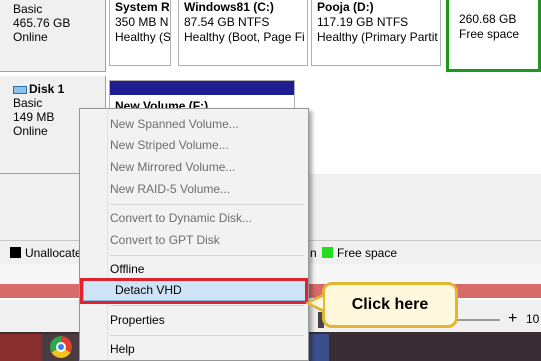 This screenshot has width=541, height=361. I want to click on unallocated-swatch, so click(15, 252).